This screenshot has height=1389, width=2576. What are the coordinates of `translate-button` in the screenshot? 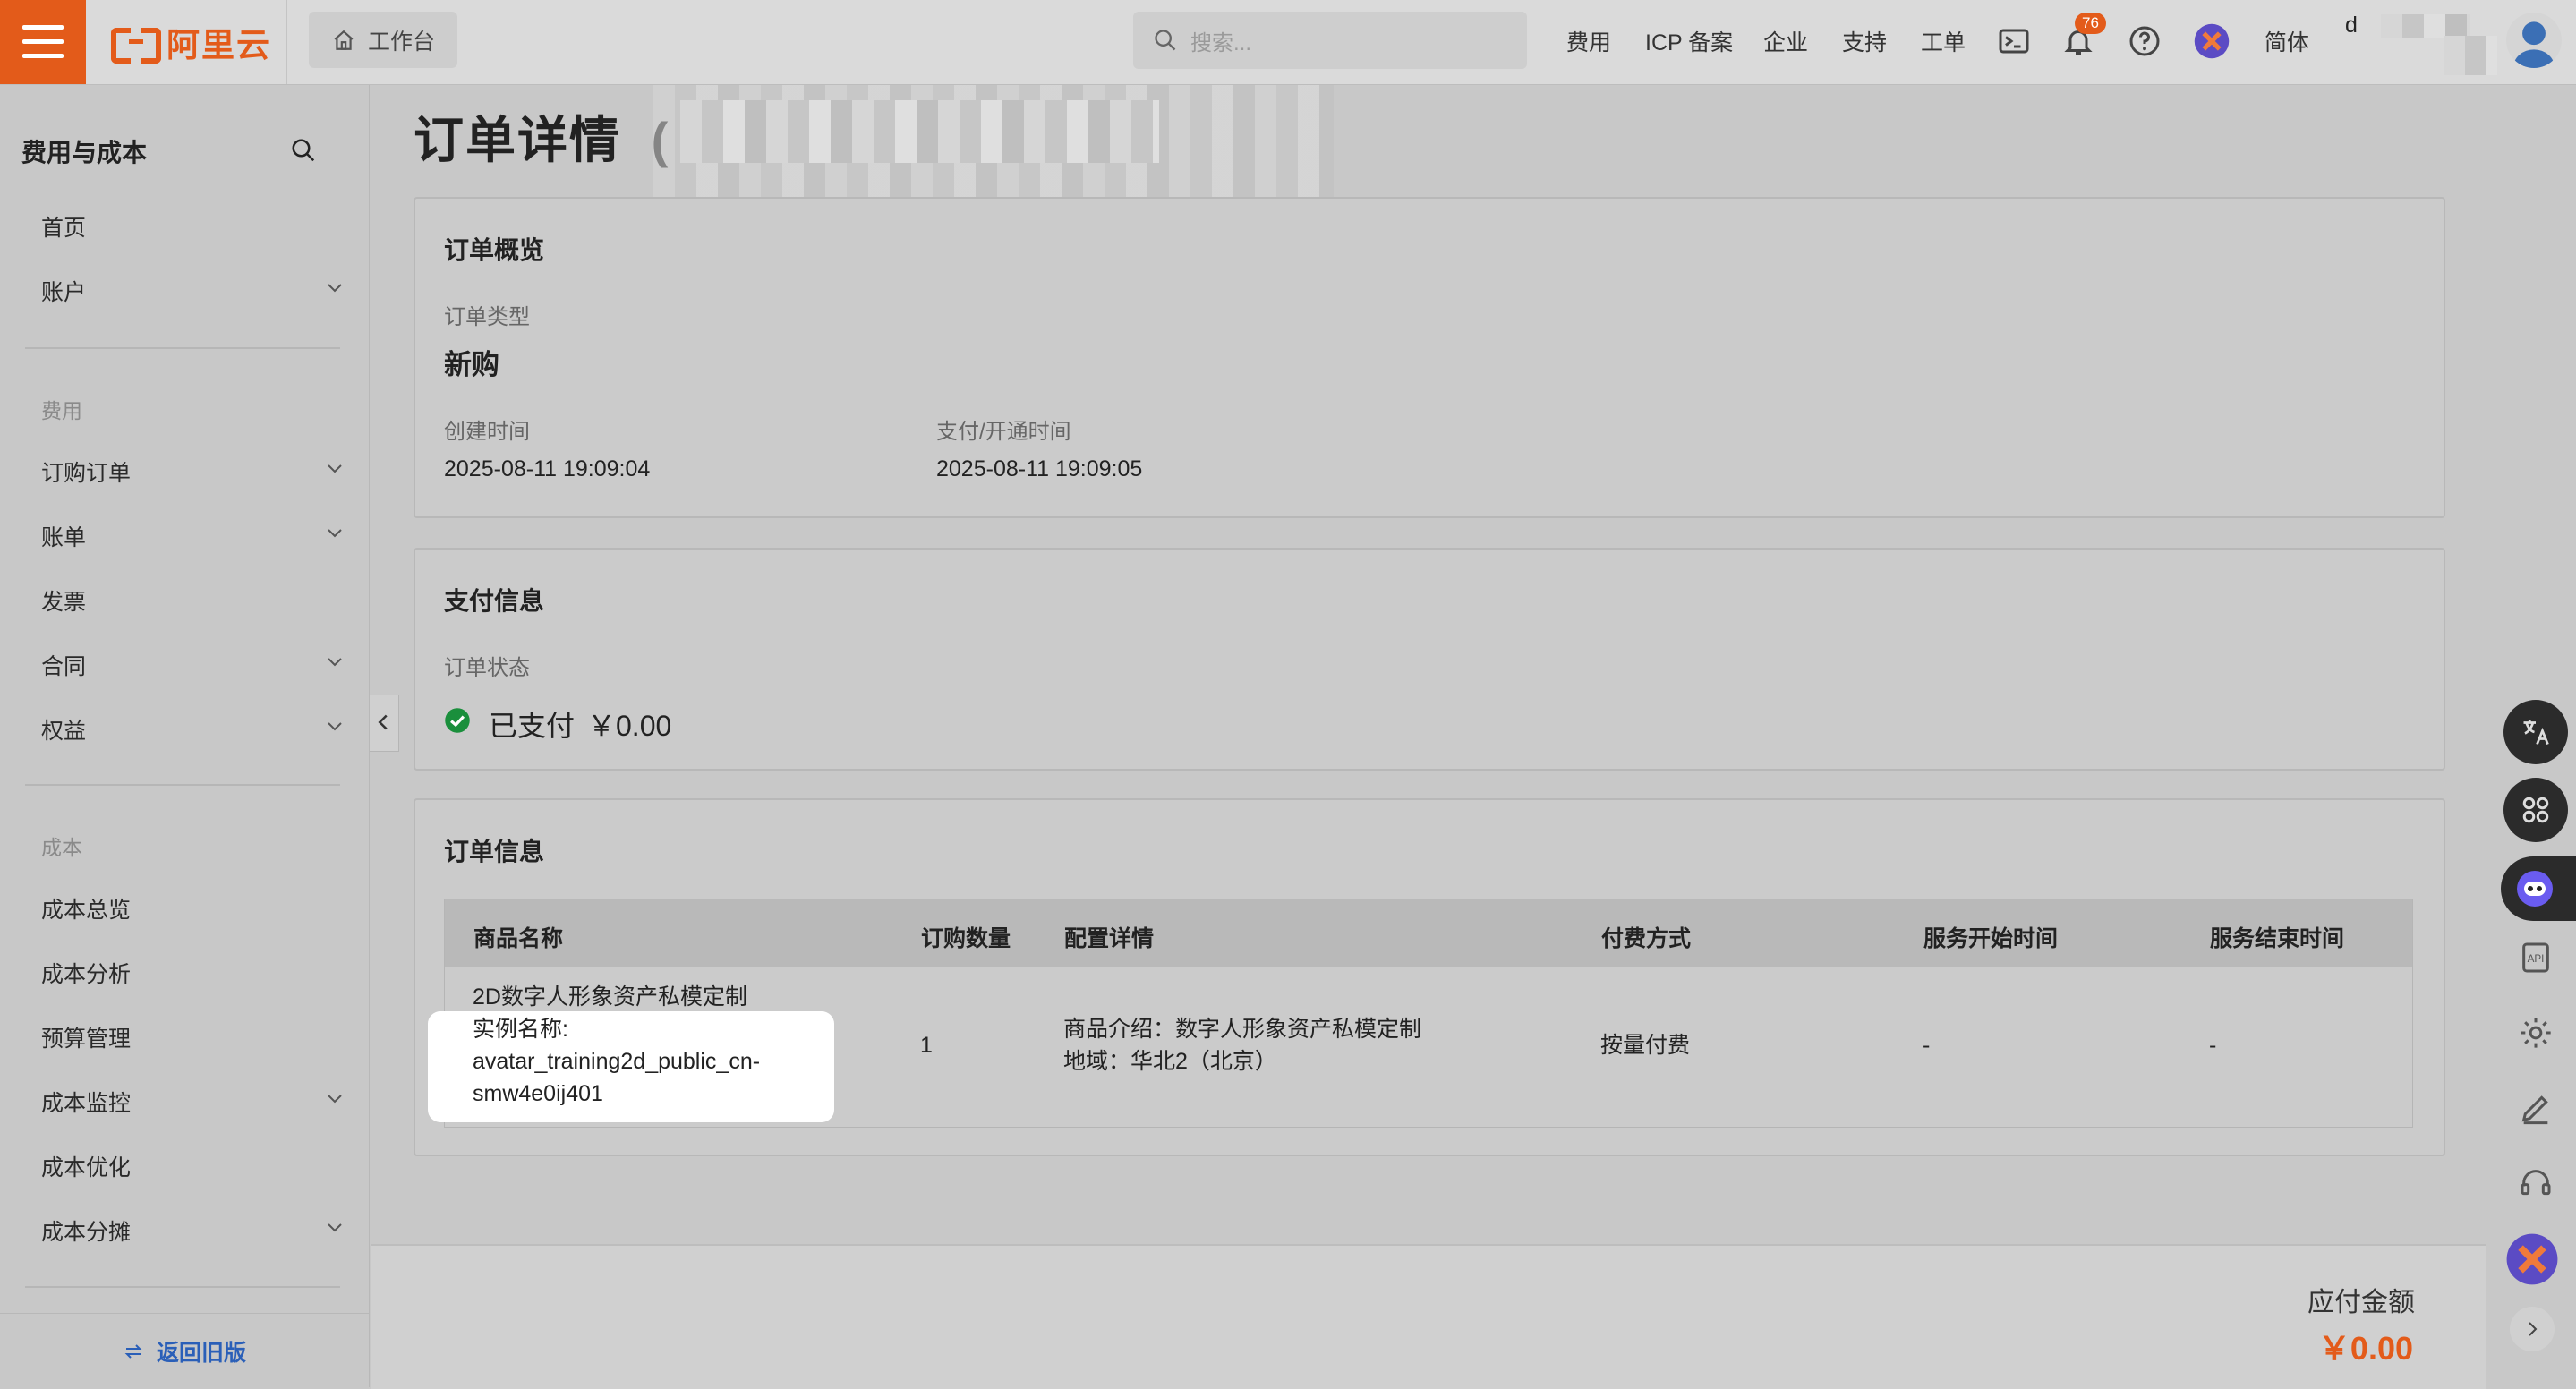 It's located at (2535, 732).